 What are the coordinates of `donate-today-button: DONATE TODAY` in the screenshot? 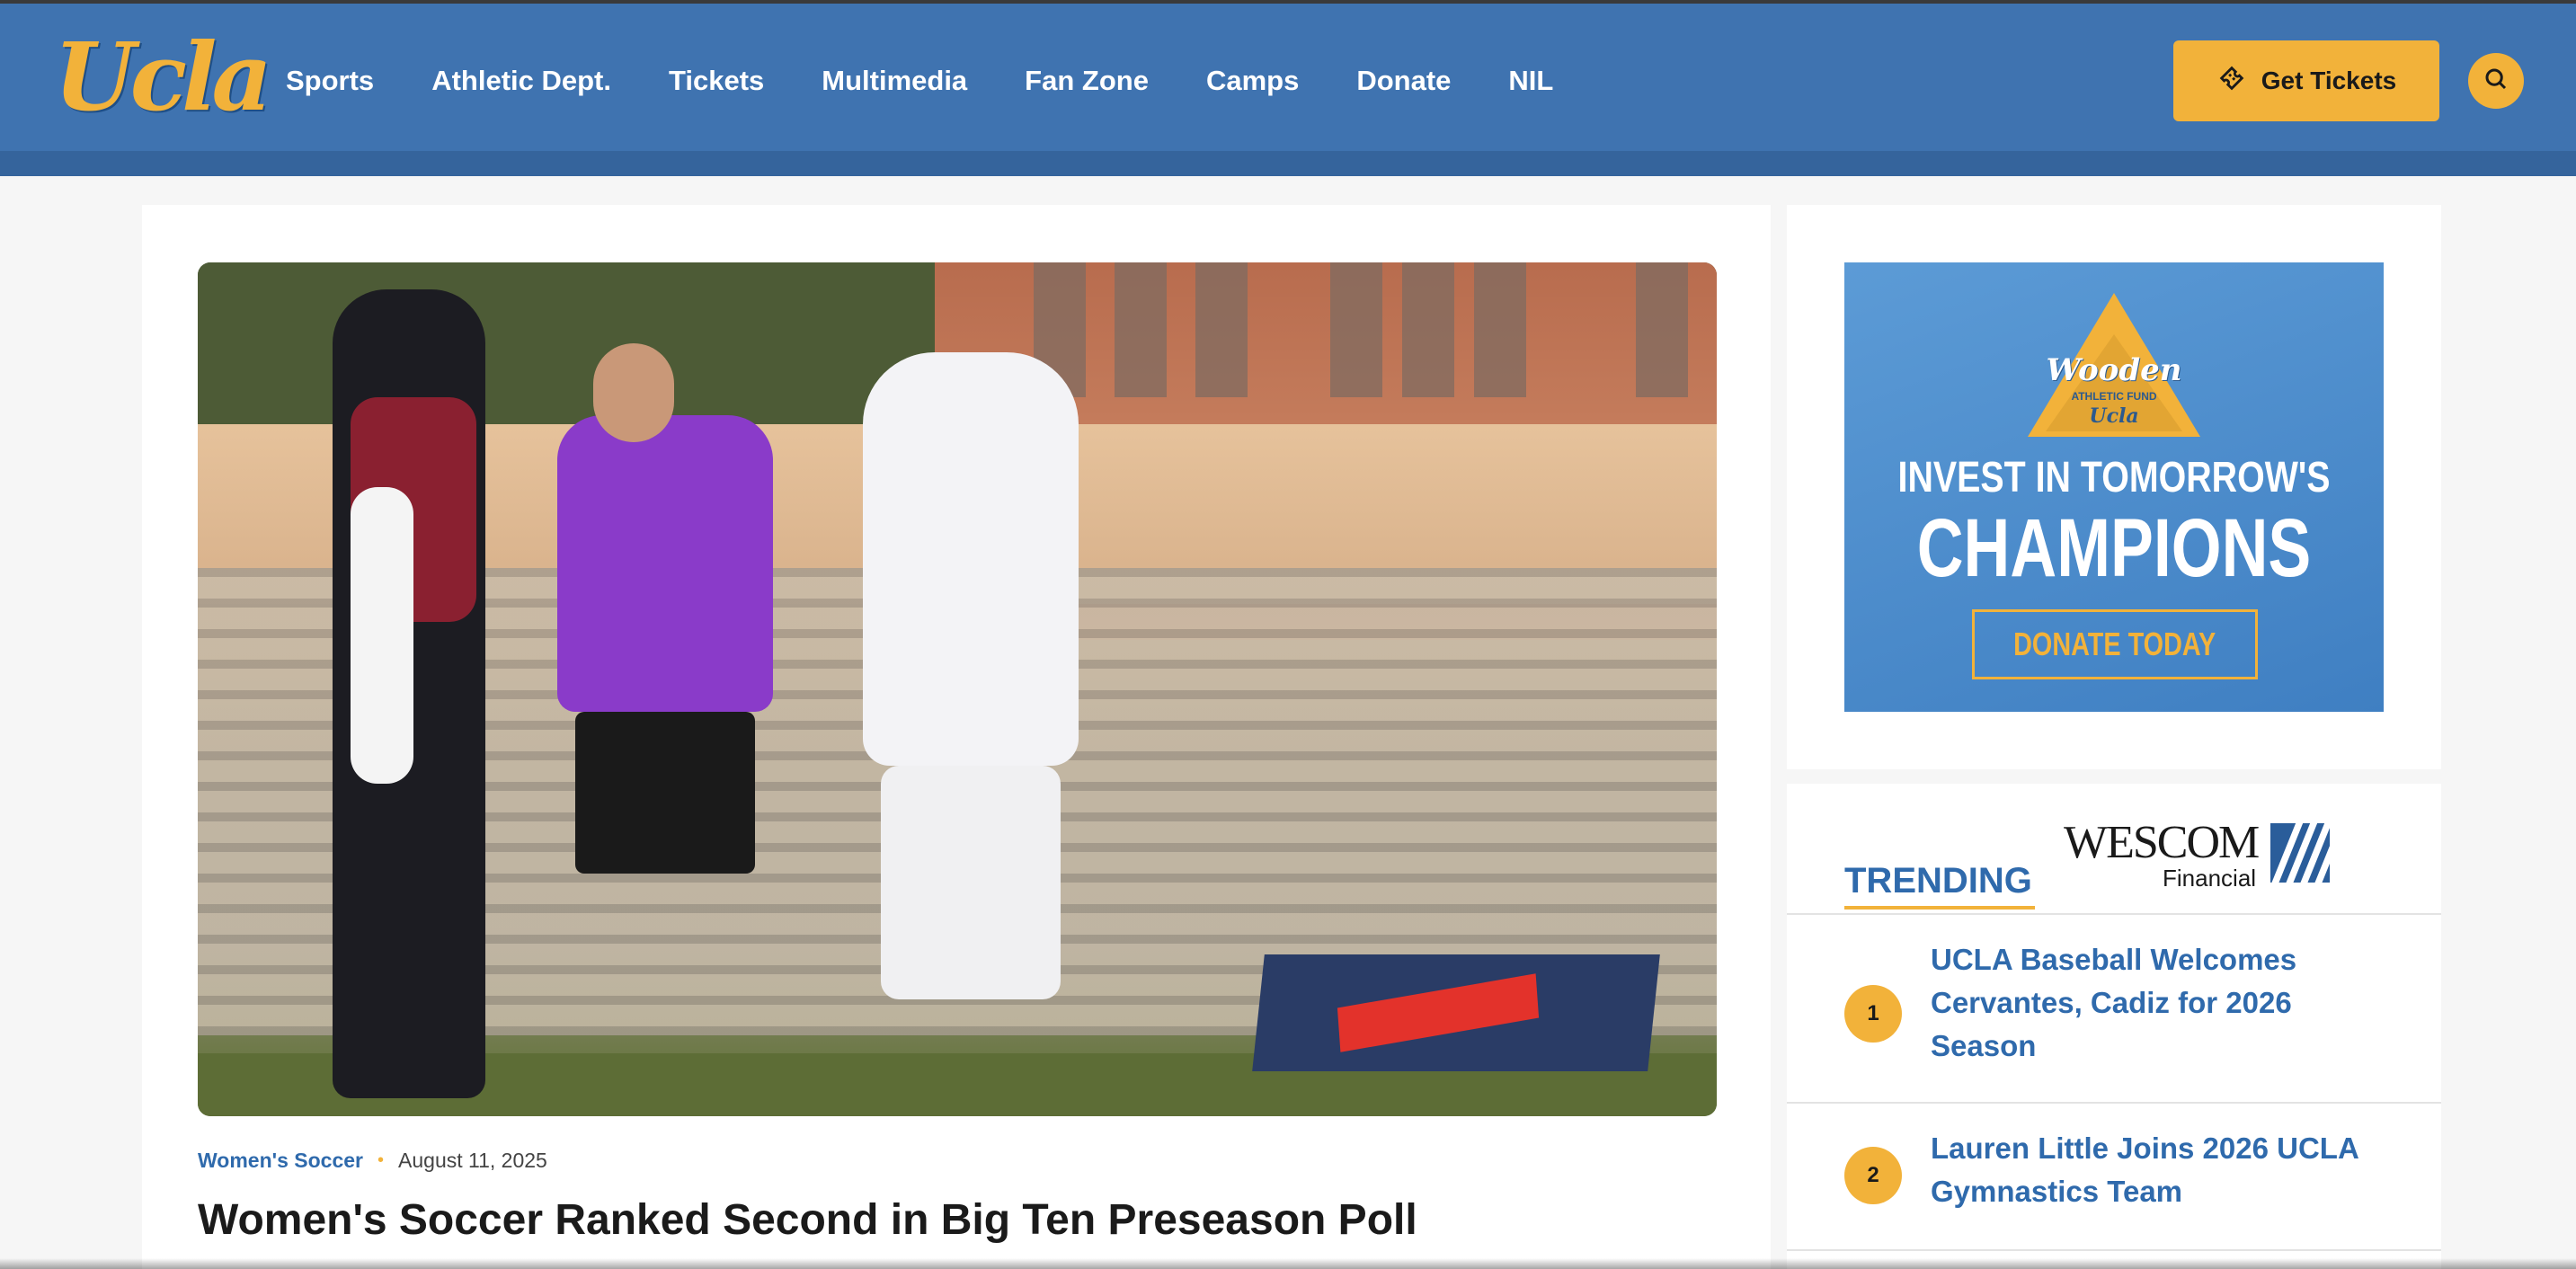 It's located at (2115, 644).